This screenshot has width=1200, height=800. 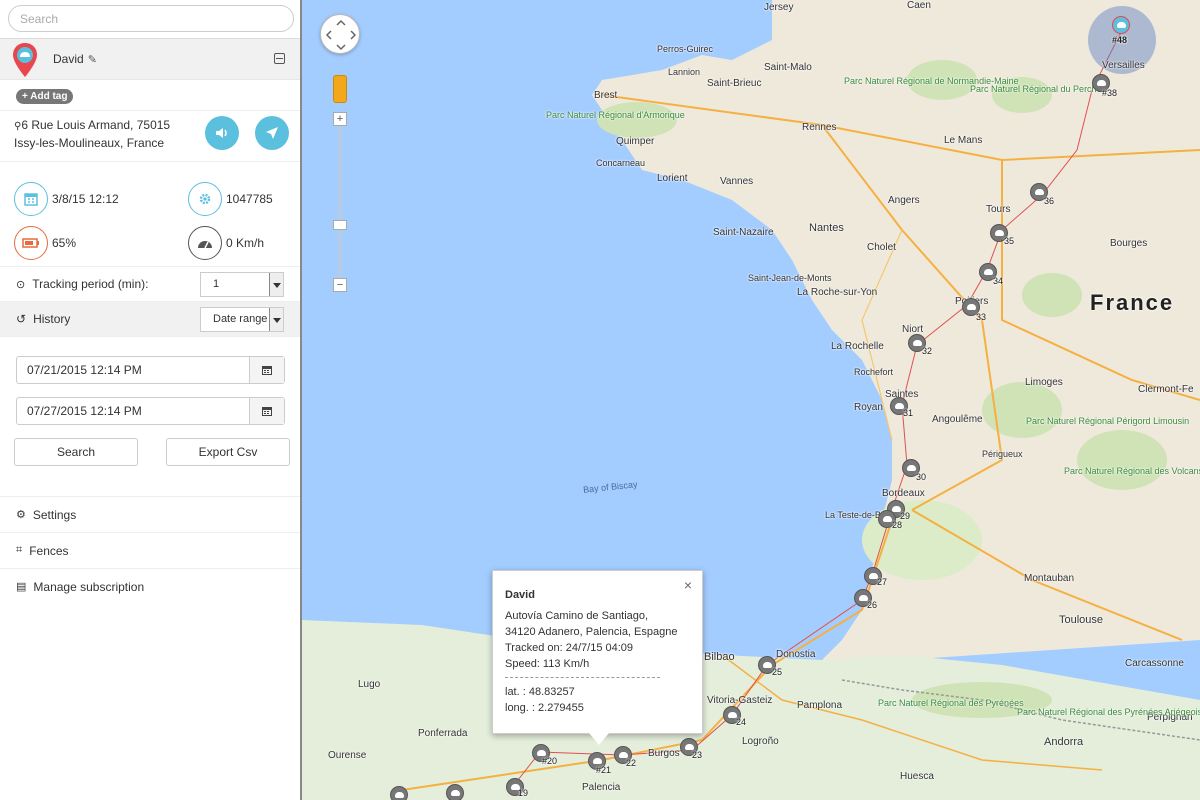 I want to click on speaker-icon, so click(x=221, y=133).